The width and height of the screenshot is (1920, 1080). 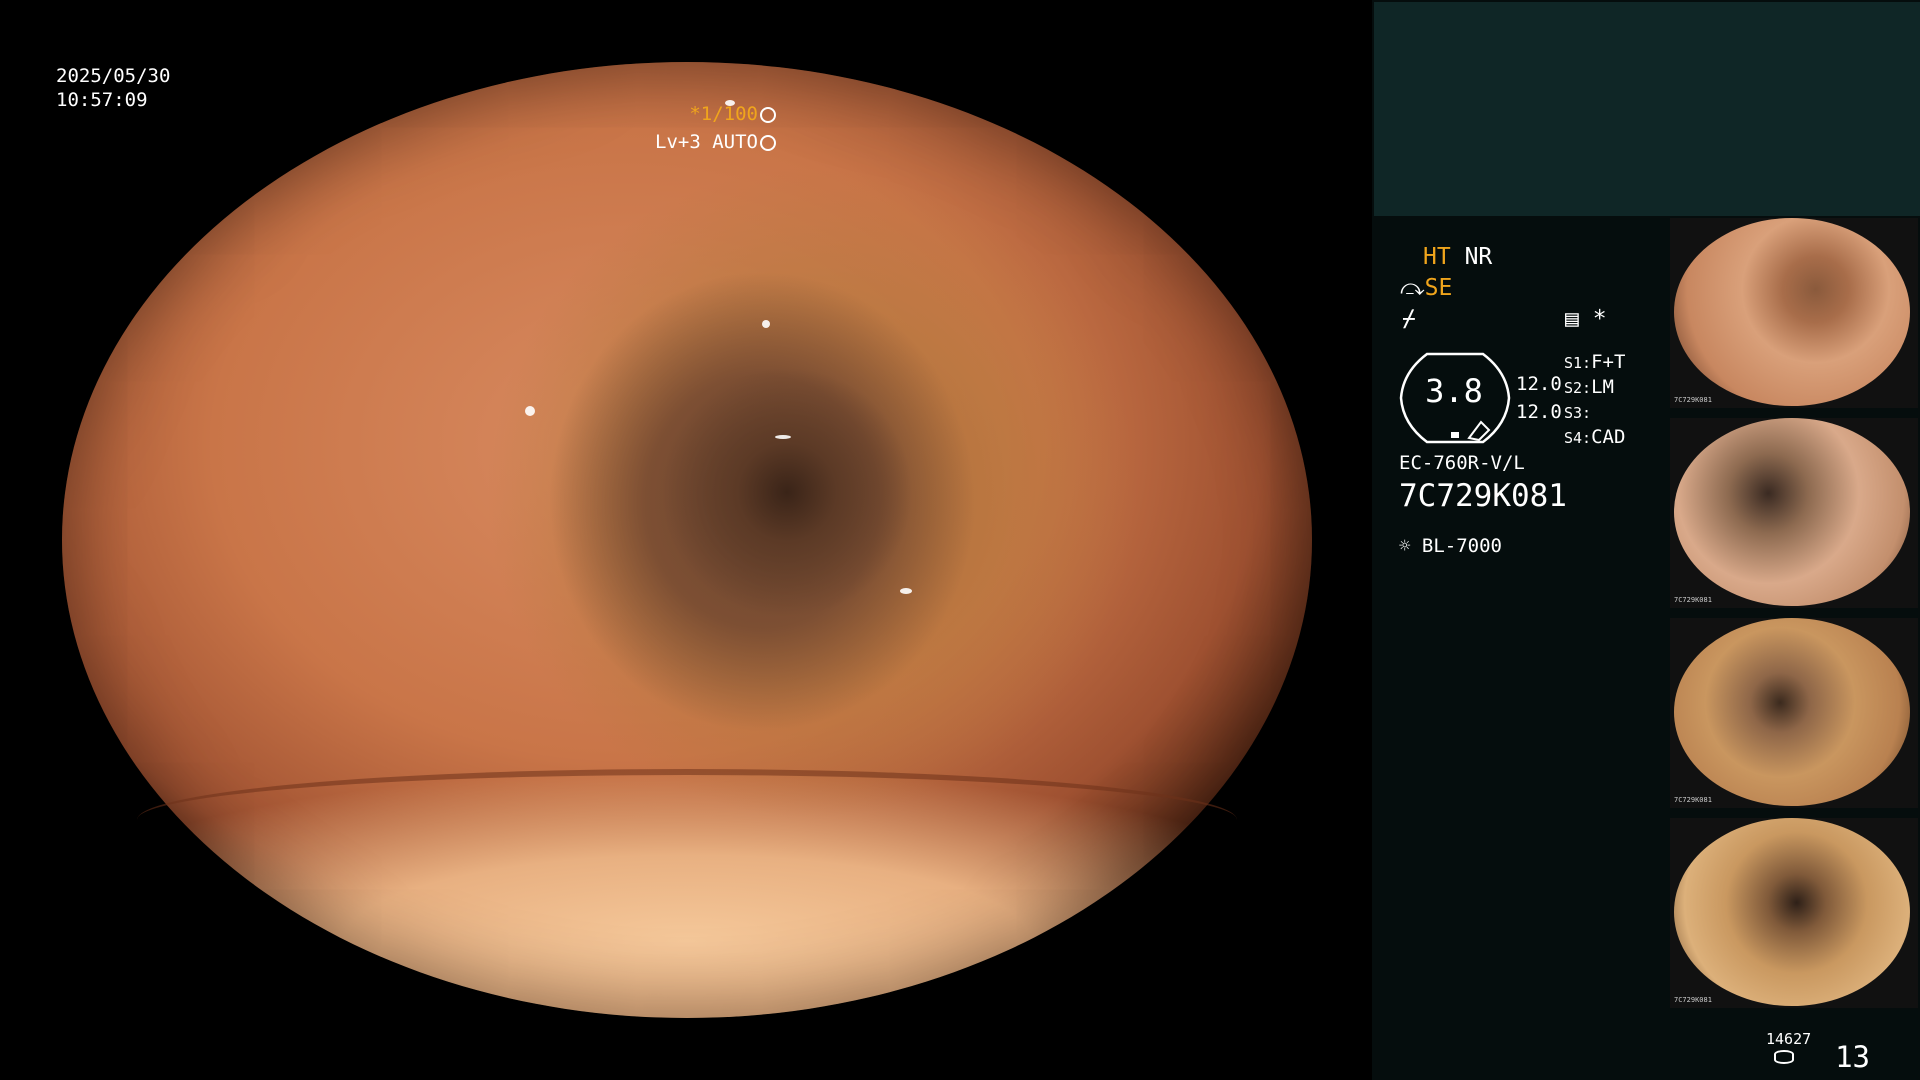 What do you see at coordinates (1412, 288) in the screenshot?
I see `hook-icon: ⤼` at bounding box center [1412, 288].